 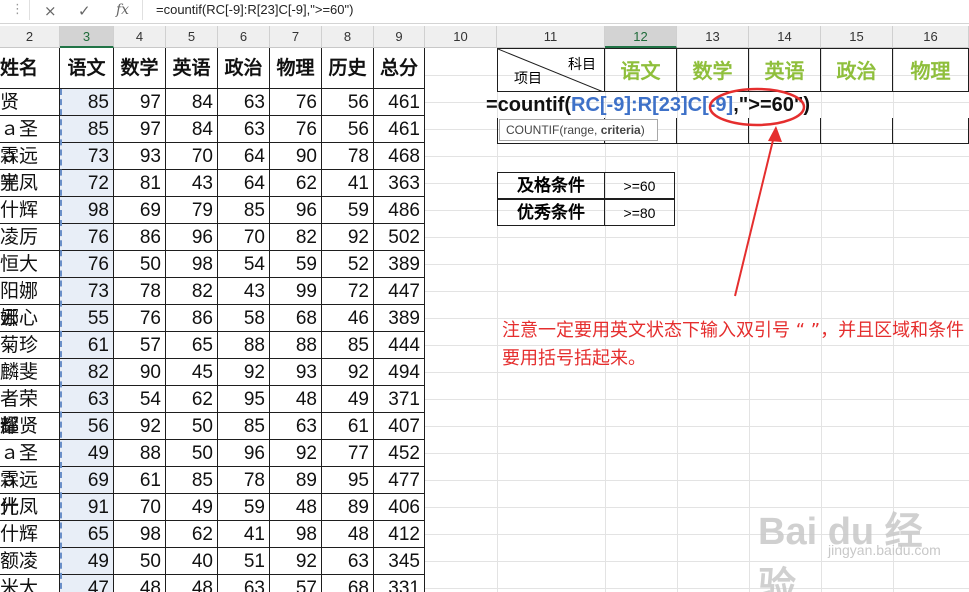 I want to click on column-header: 3, so click(x=87, y=37).